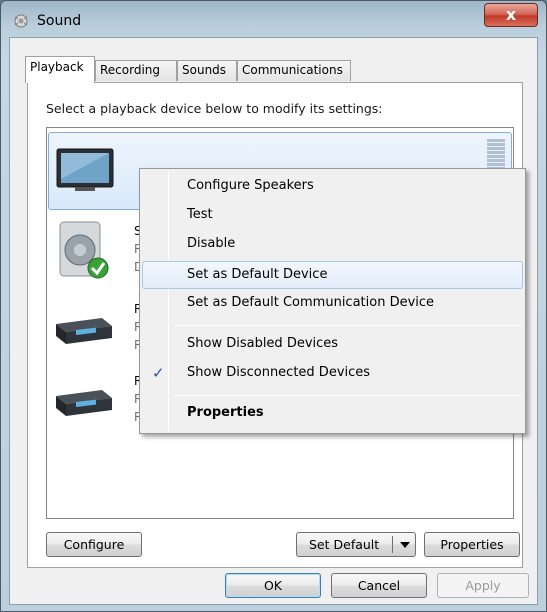 This screenshot has width=547, height=612. I want to click on menu-item-properties: Properties, so click(332, 414).